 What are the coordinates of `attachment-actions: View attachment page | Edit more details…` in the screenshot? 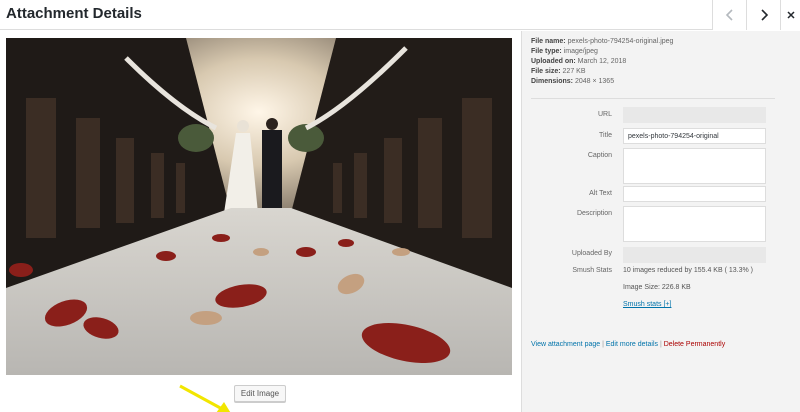 It's located at (628, 344).